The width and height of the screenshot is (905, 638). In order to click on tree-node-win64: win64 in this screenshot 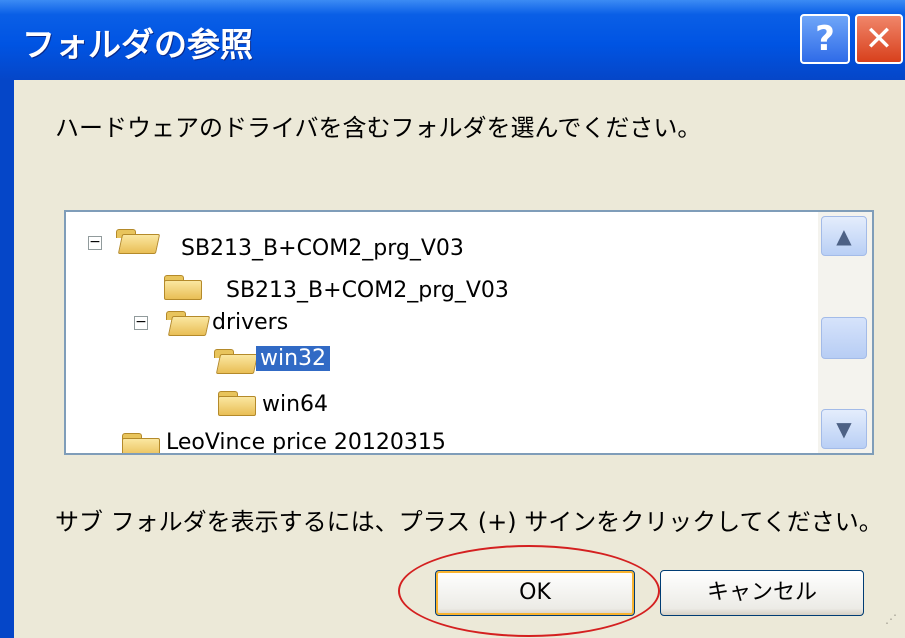, I will do `click(295, 404)`.